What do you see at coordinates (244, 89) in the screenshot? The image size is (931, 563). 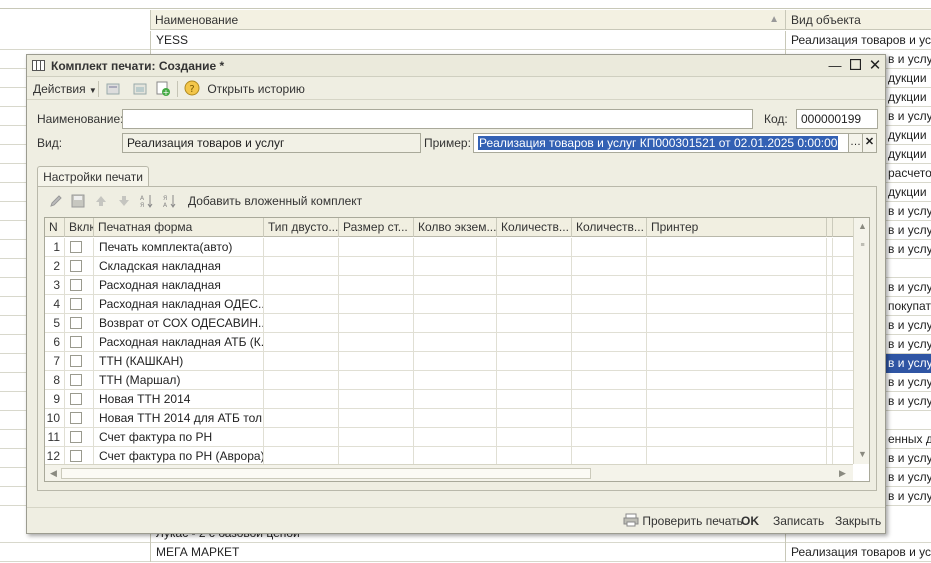 I see `open-history-button: ? Открыть историю` at bounding box center [244, 89].